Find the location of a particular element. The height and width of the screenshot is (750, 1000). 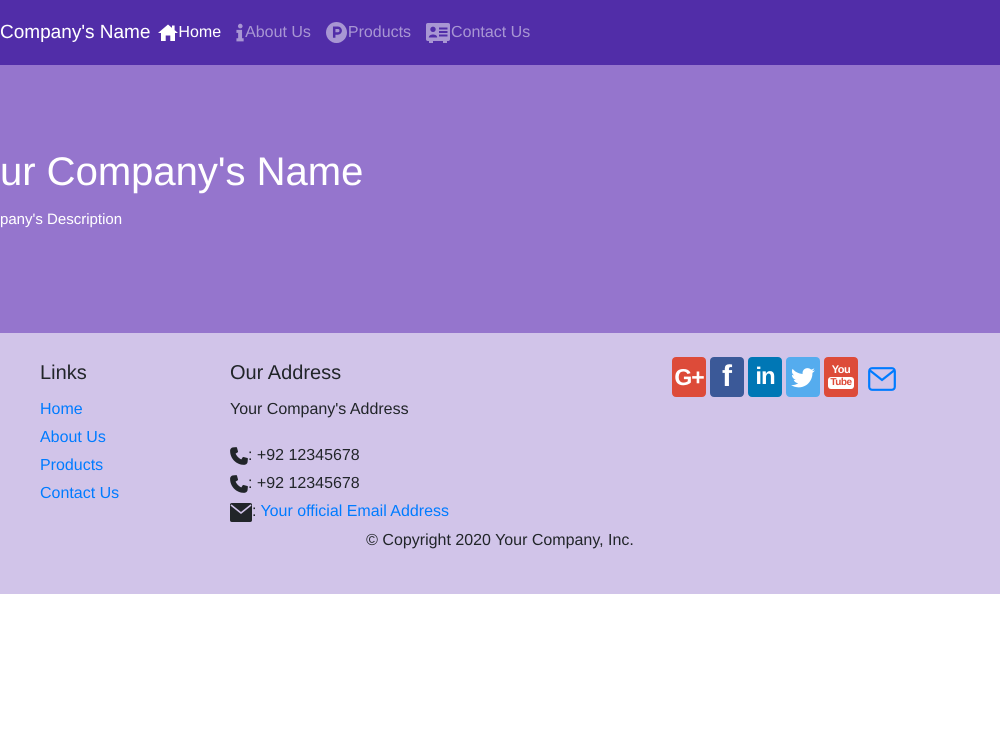

p-circle-icon is located at coordinates (336, 32).